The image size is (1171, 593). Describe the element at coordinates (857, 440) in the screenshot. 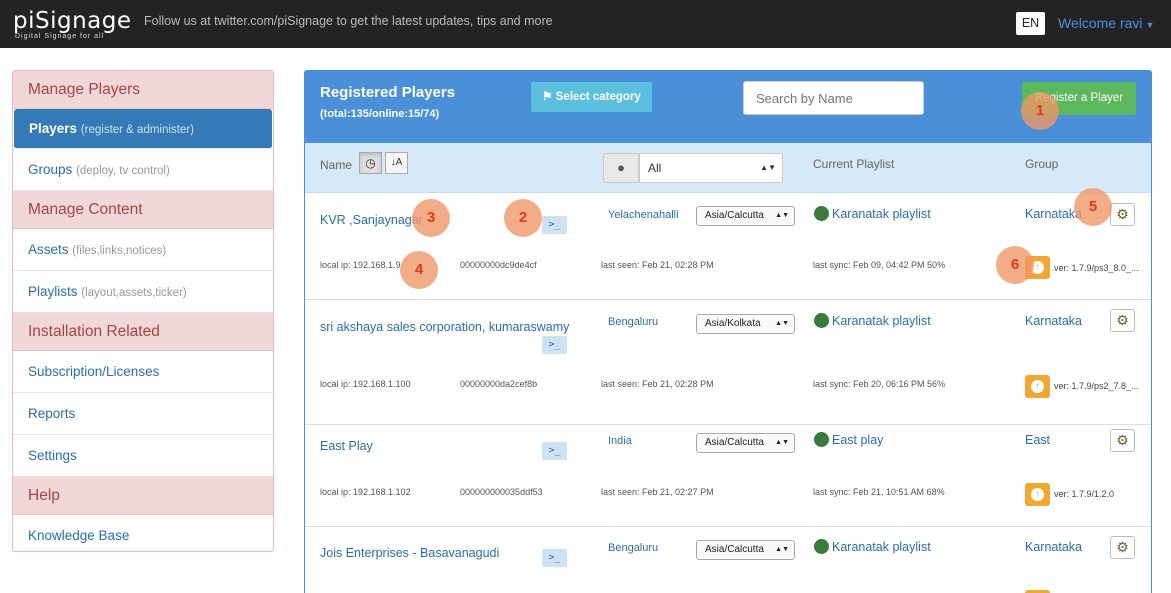

I see `current-playlist-link: East play` at that location.